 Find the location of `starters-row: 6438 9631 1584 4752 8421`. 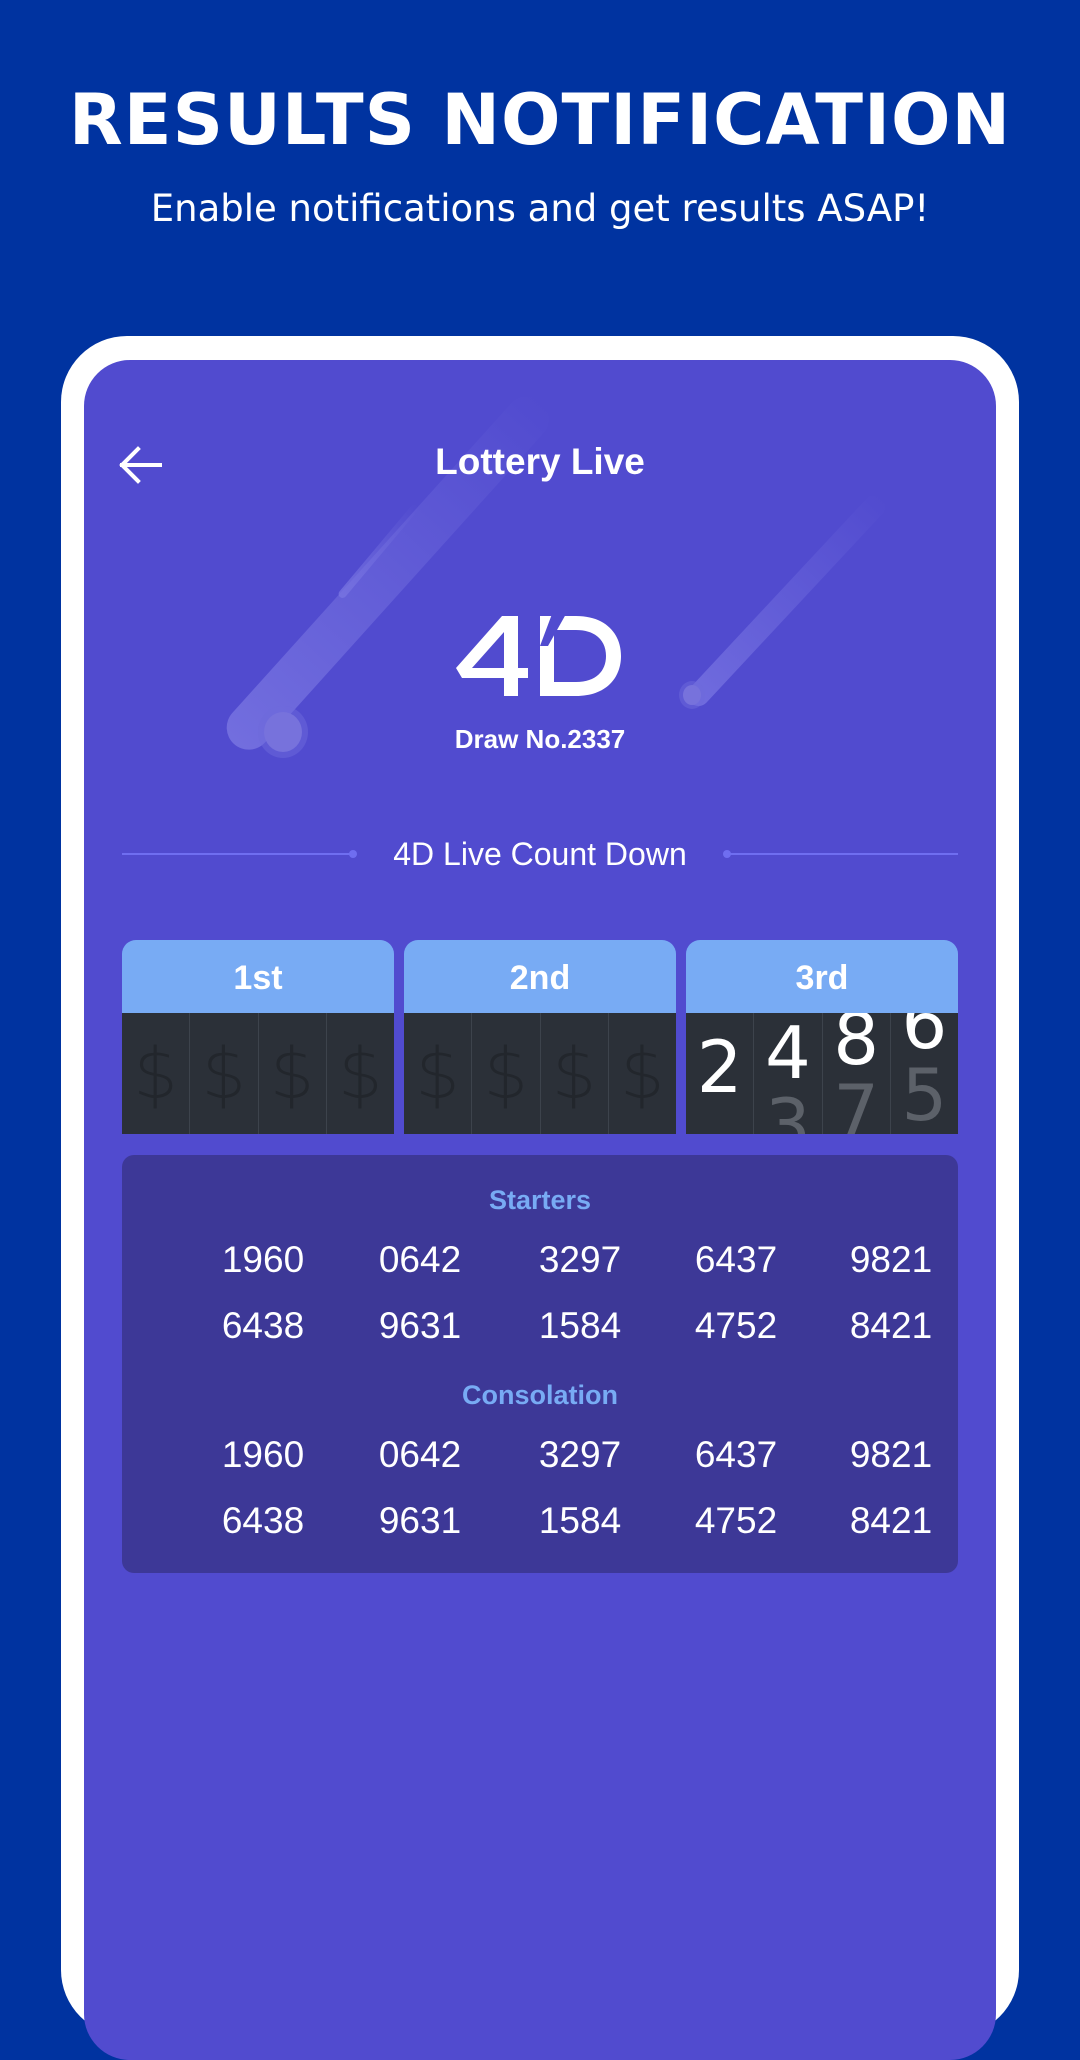

starters-row: 6438 9631 1584 4752 8421 is located at coordinates (540, 1326).